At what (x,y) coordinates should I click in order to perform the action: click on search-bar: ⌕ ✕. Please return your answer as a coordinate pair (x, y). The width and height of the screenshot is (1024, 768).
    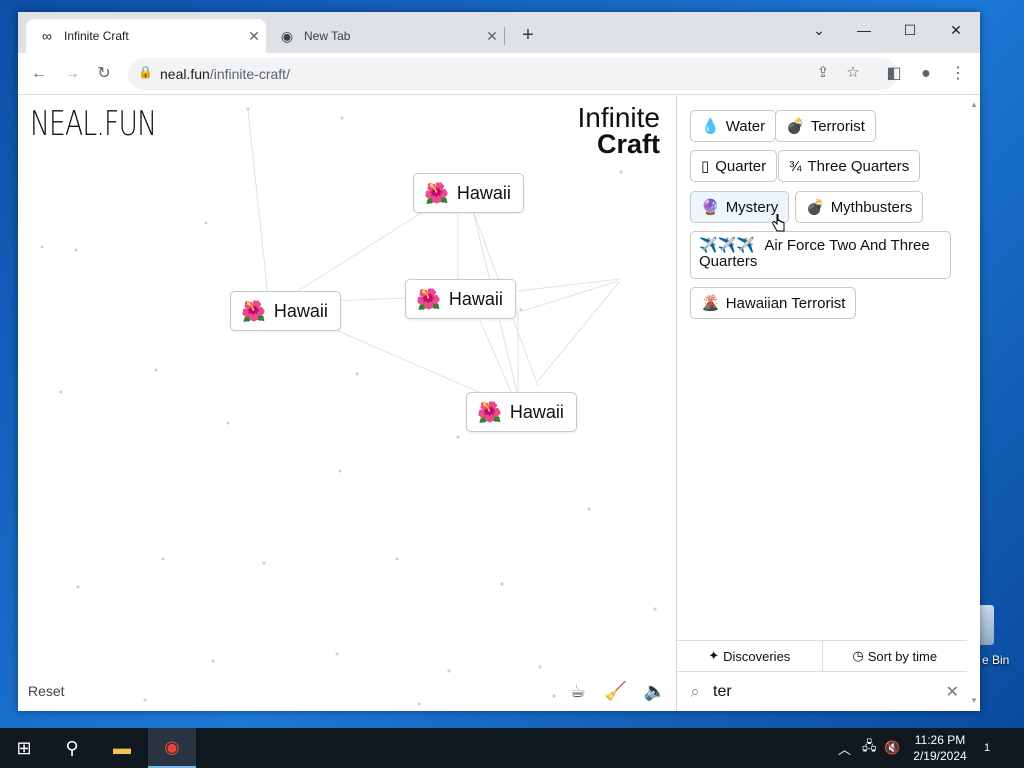
    Looking at the image, I should click on (822, 692).